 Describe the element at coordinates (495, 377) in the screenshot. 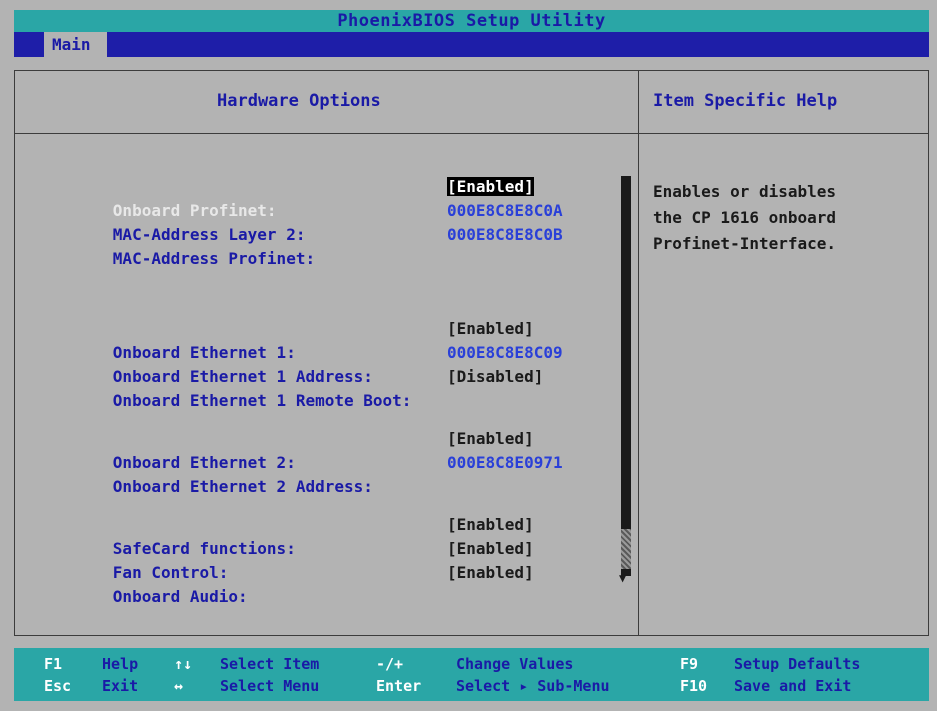

I see `setting-value: [Disabled]` at that location.